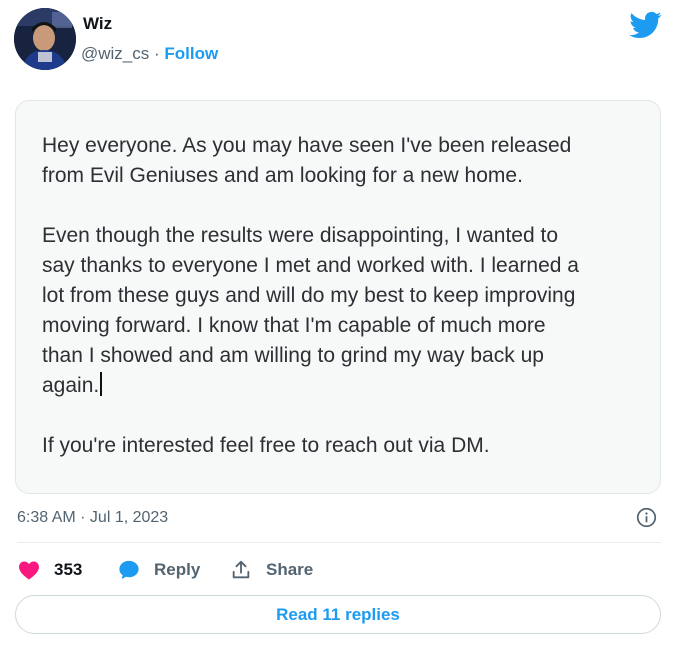 This screenshot has width=677, height=648. What do you see at coordinates (101, 384) in the screenshot?
I see `text-cursor` at bounding box center [101, 384].